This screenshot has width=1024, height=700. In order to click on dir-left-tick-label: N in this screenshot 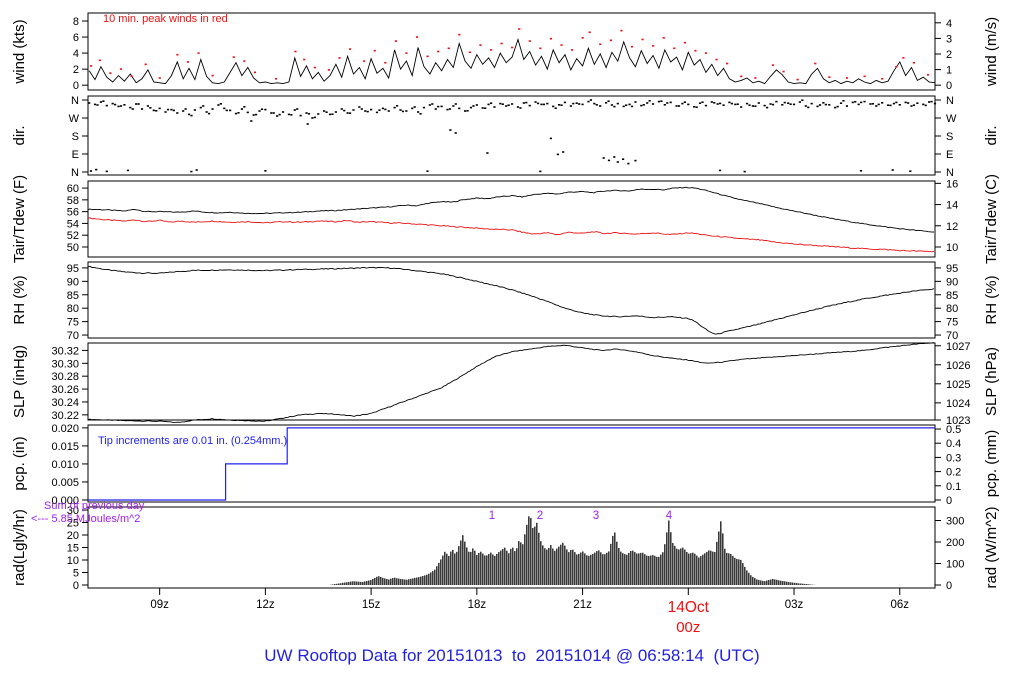, I will do `click(75, 101)`.